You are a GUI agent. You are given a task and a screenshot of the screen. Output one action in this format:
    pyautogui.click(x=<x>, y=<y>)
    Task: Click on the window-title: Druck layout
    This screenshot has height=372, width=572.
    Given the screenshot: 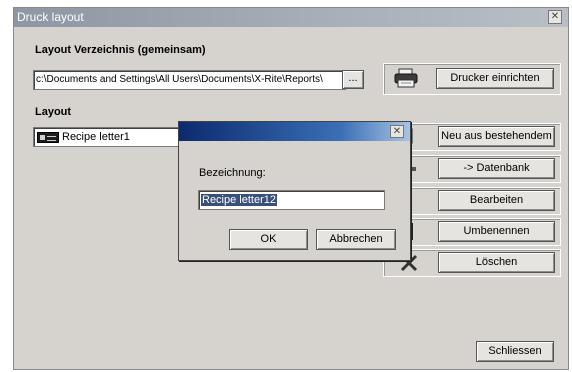 What is the action you would take?
    pyautogui.click(x=50, y=17)
    